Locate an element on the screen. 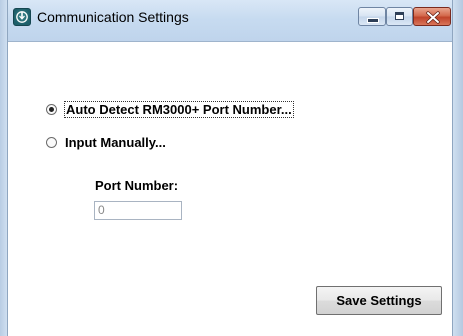  close-icon is located at coordinates (433, 17).